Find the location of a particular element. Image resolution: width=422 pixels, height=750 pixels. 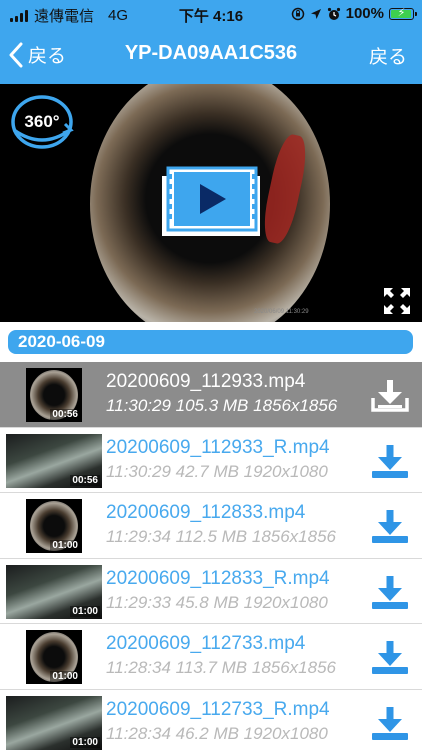

back-button-label: 戻る is located at coordinates (47, 56).